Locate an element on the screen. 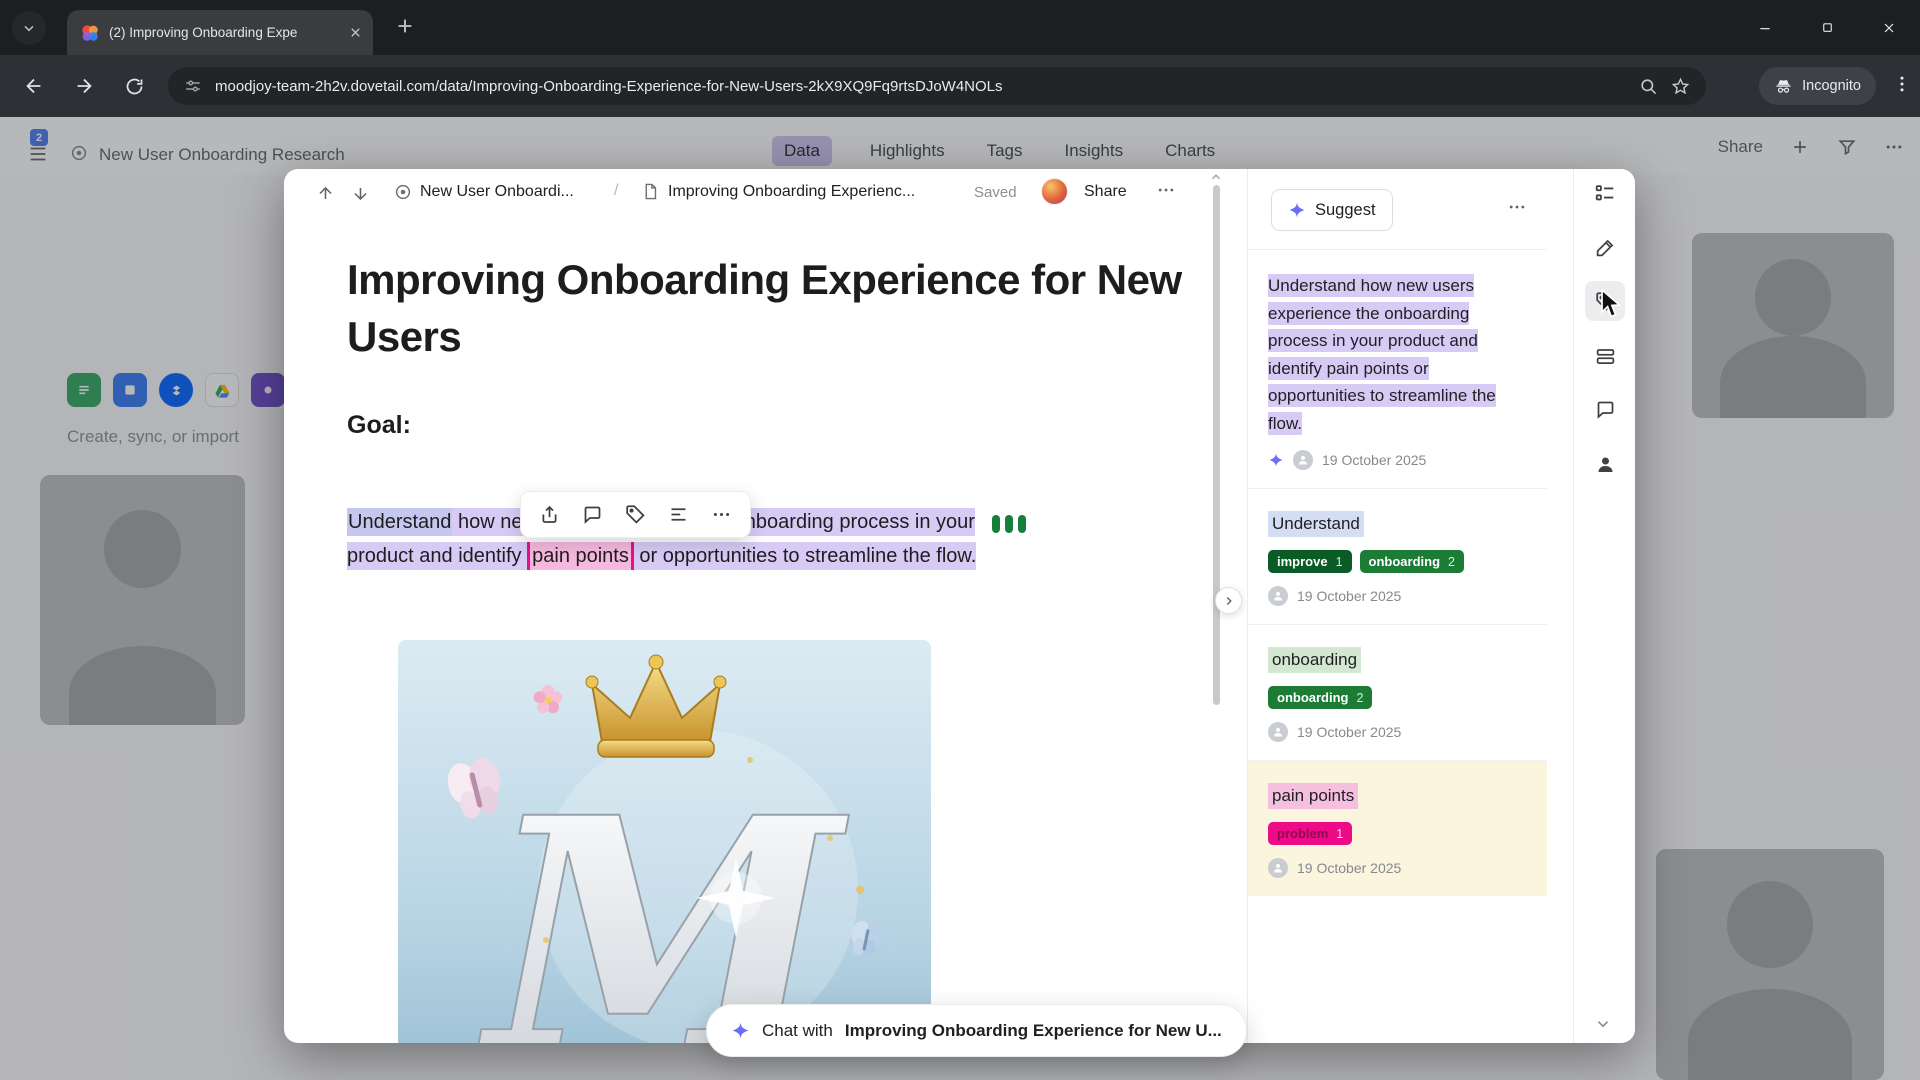 The height and width of the screenshot is (1080, 1920). highlight-list-button is located at coordinates (678, 514).